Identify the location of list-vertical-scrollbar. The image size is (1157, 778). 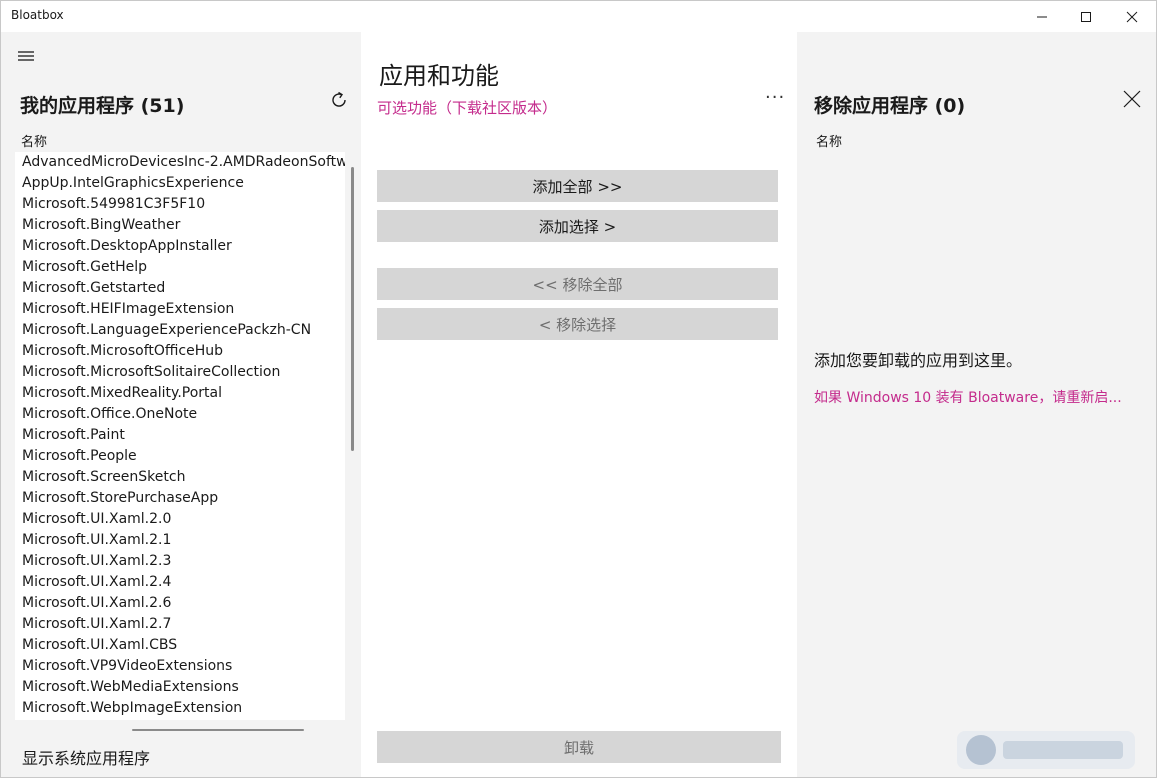
(352, 309).